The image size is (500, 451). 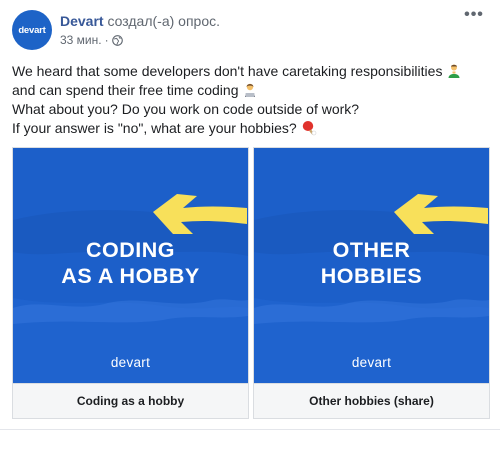 What do you see at coordinates (309, 128) in the screenshot?
I see `ping-pong-icon` at bounding box center [309, 128].